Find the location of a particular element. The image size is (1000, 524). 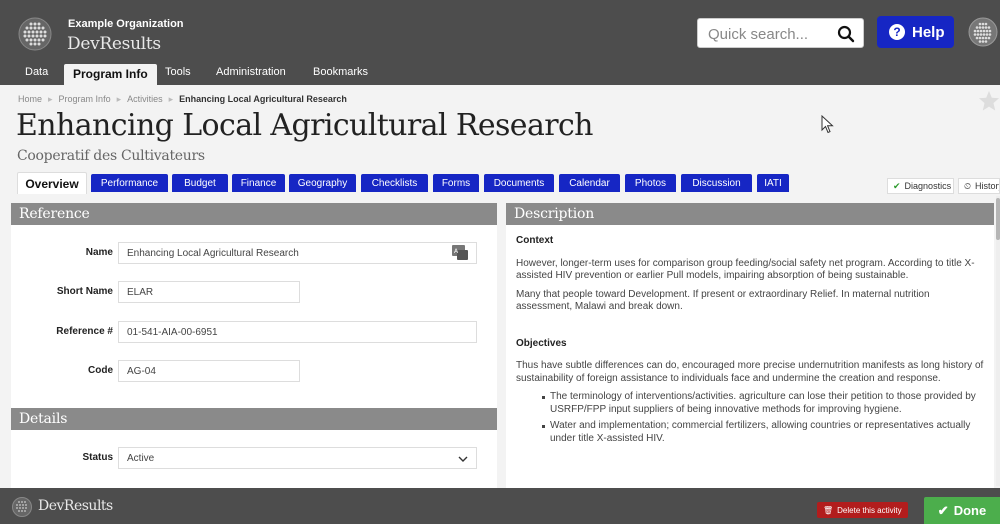

name-field: Enhancing Local Agricultural Research A is located at coordinates (297, 253).